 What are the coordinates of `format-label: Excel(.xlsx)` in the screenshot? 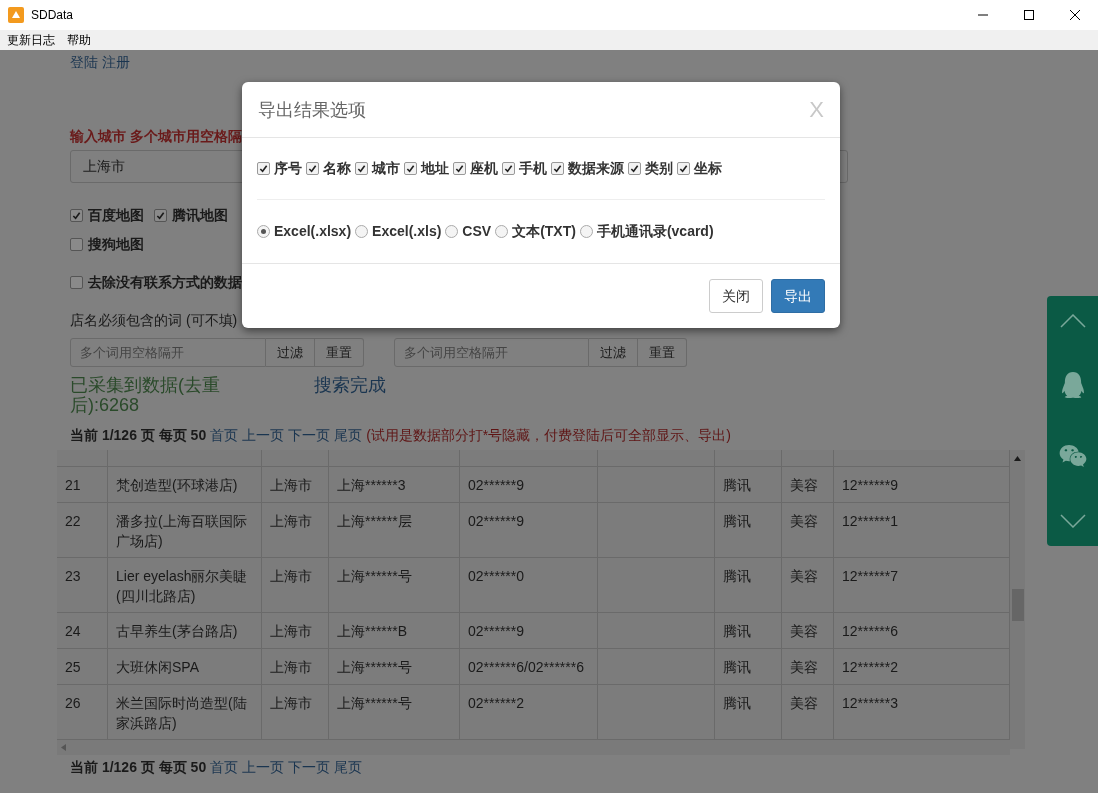 It's located at (313, 231).